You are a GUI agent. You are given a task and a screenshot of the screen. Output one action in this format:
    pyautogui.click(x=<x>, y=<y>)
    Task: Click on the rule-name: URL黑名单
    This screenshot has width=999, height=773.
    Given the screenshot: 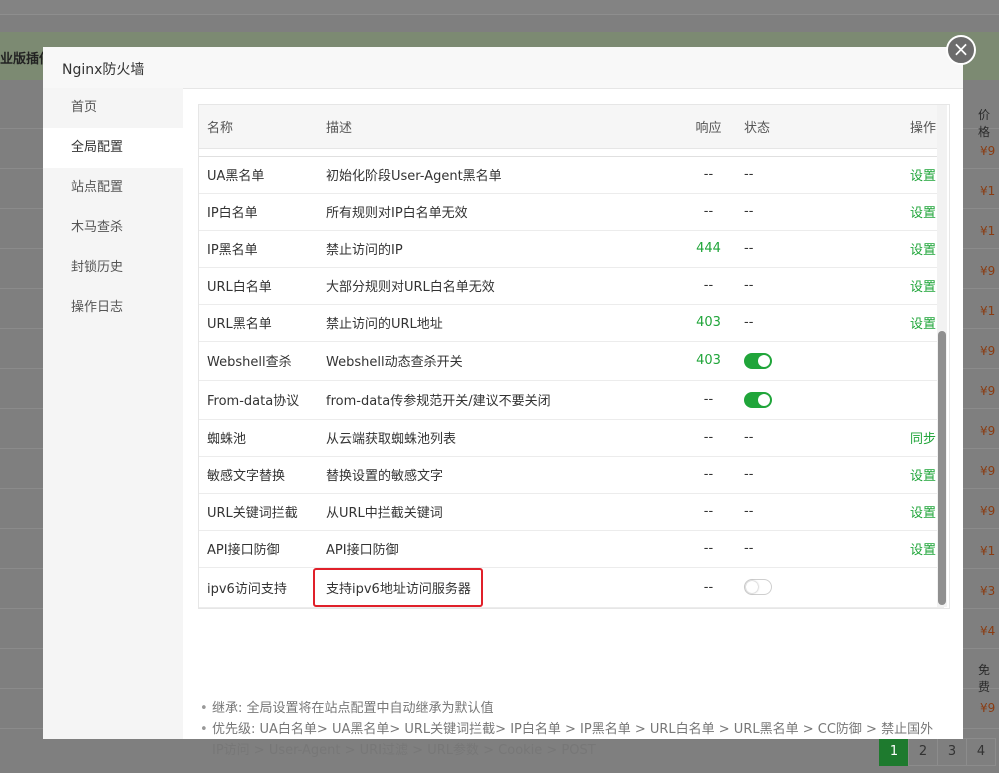 What is the action you would take?
    pyautogui.click(x=258, y=323)
    